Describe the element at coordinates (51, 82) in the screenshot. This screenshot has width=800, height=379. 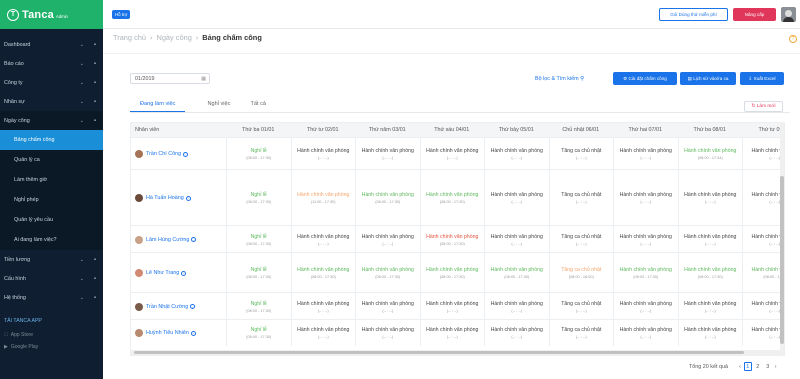
I see `sidebar-item: Công ty ⌄ ▪` at that location.